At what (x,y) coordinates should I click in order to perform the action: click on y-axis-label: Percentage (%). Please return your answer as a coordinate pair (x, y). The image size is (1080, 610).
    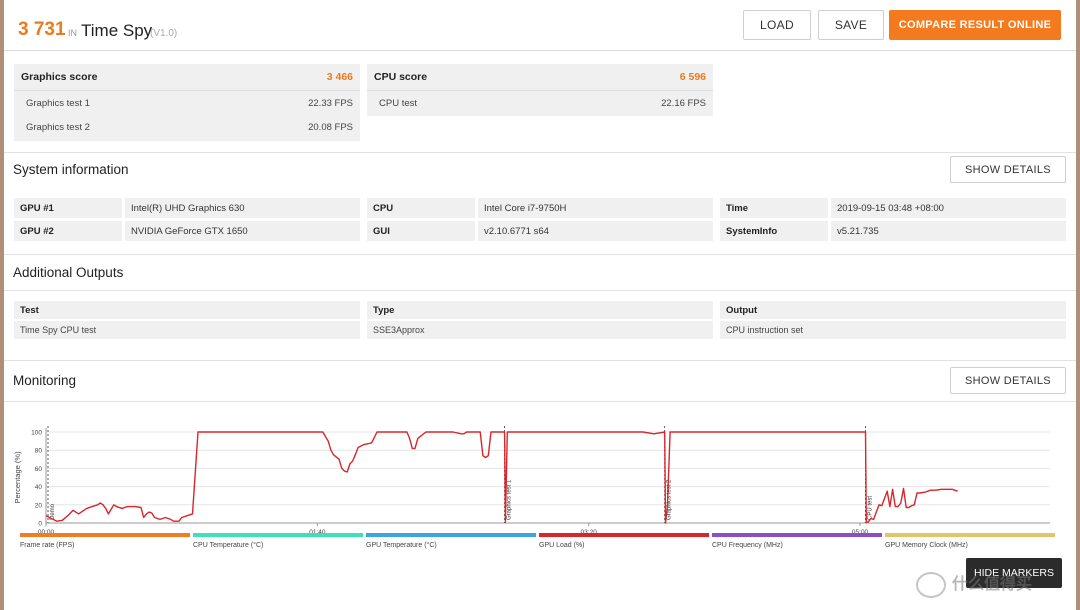
    Looking at the image, I should click on (17, 477).